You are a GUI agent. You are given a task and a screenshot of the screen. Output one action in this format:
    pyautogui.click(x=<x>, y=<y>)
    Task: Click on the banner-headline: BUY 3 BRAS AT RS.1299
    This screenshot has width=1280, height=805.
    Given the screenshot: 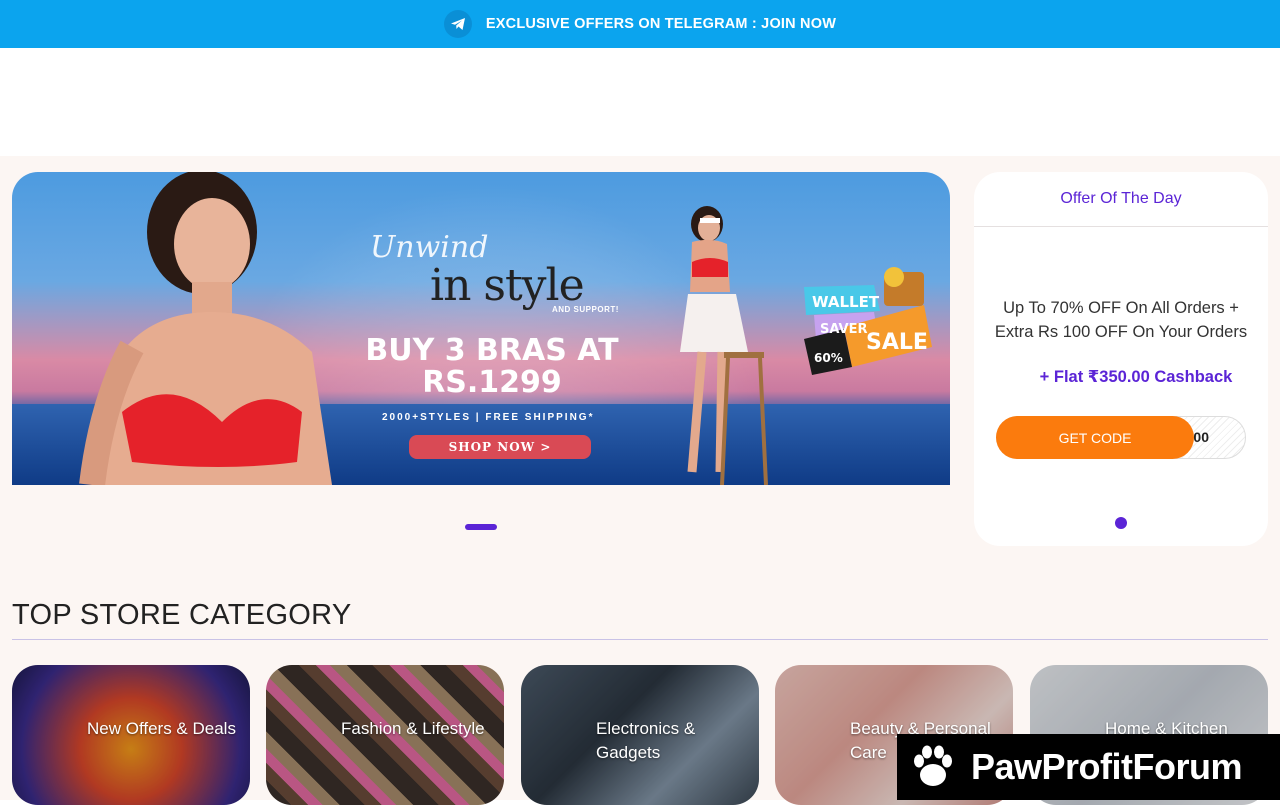 What is the action you would take?
    pyautogui.click(x=492, y=367)
    